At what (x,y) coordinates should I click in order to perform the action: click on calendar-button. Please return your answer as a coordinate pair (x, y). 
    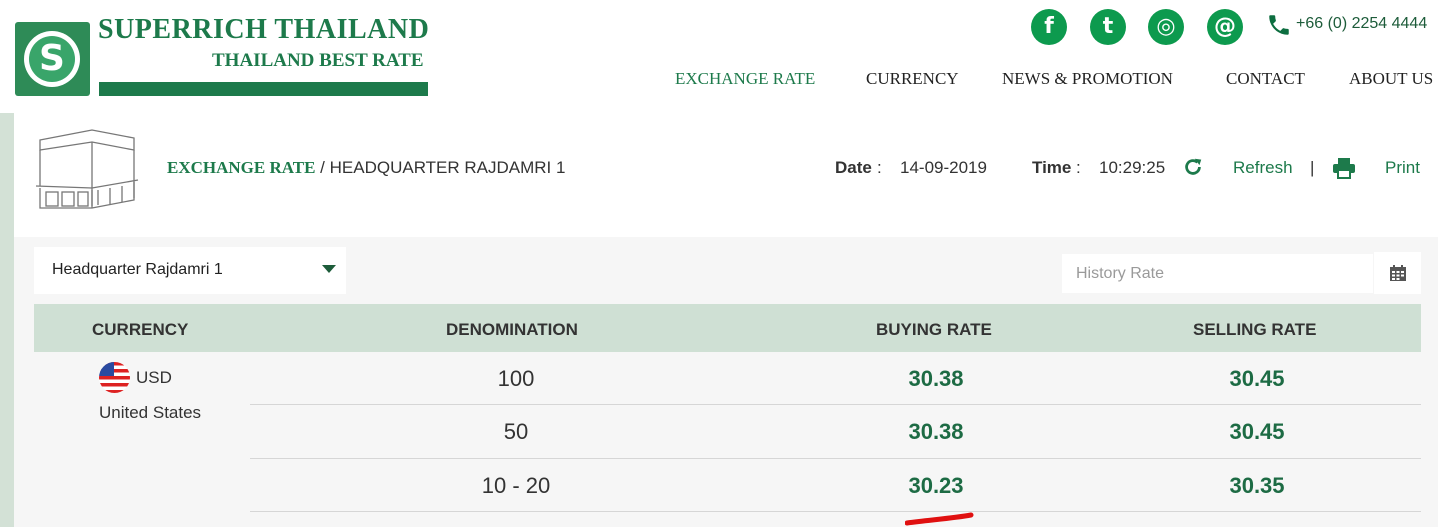
    Looking at the image, I should click on (1397, 273).